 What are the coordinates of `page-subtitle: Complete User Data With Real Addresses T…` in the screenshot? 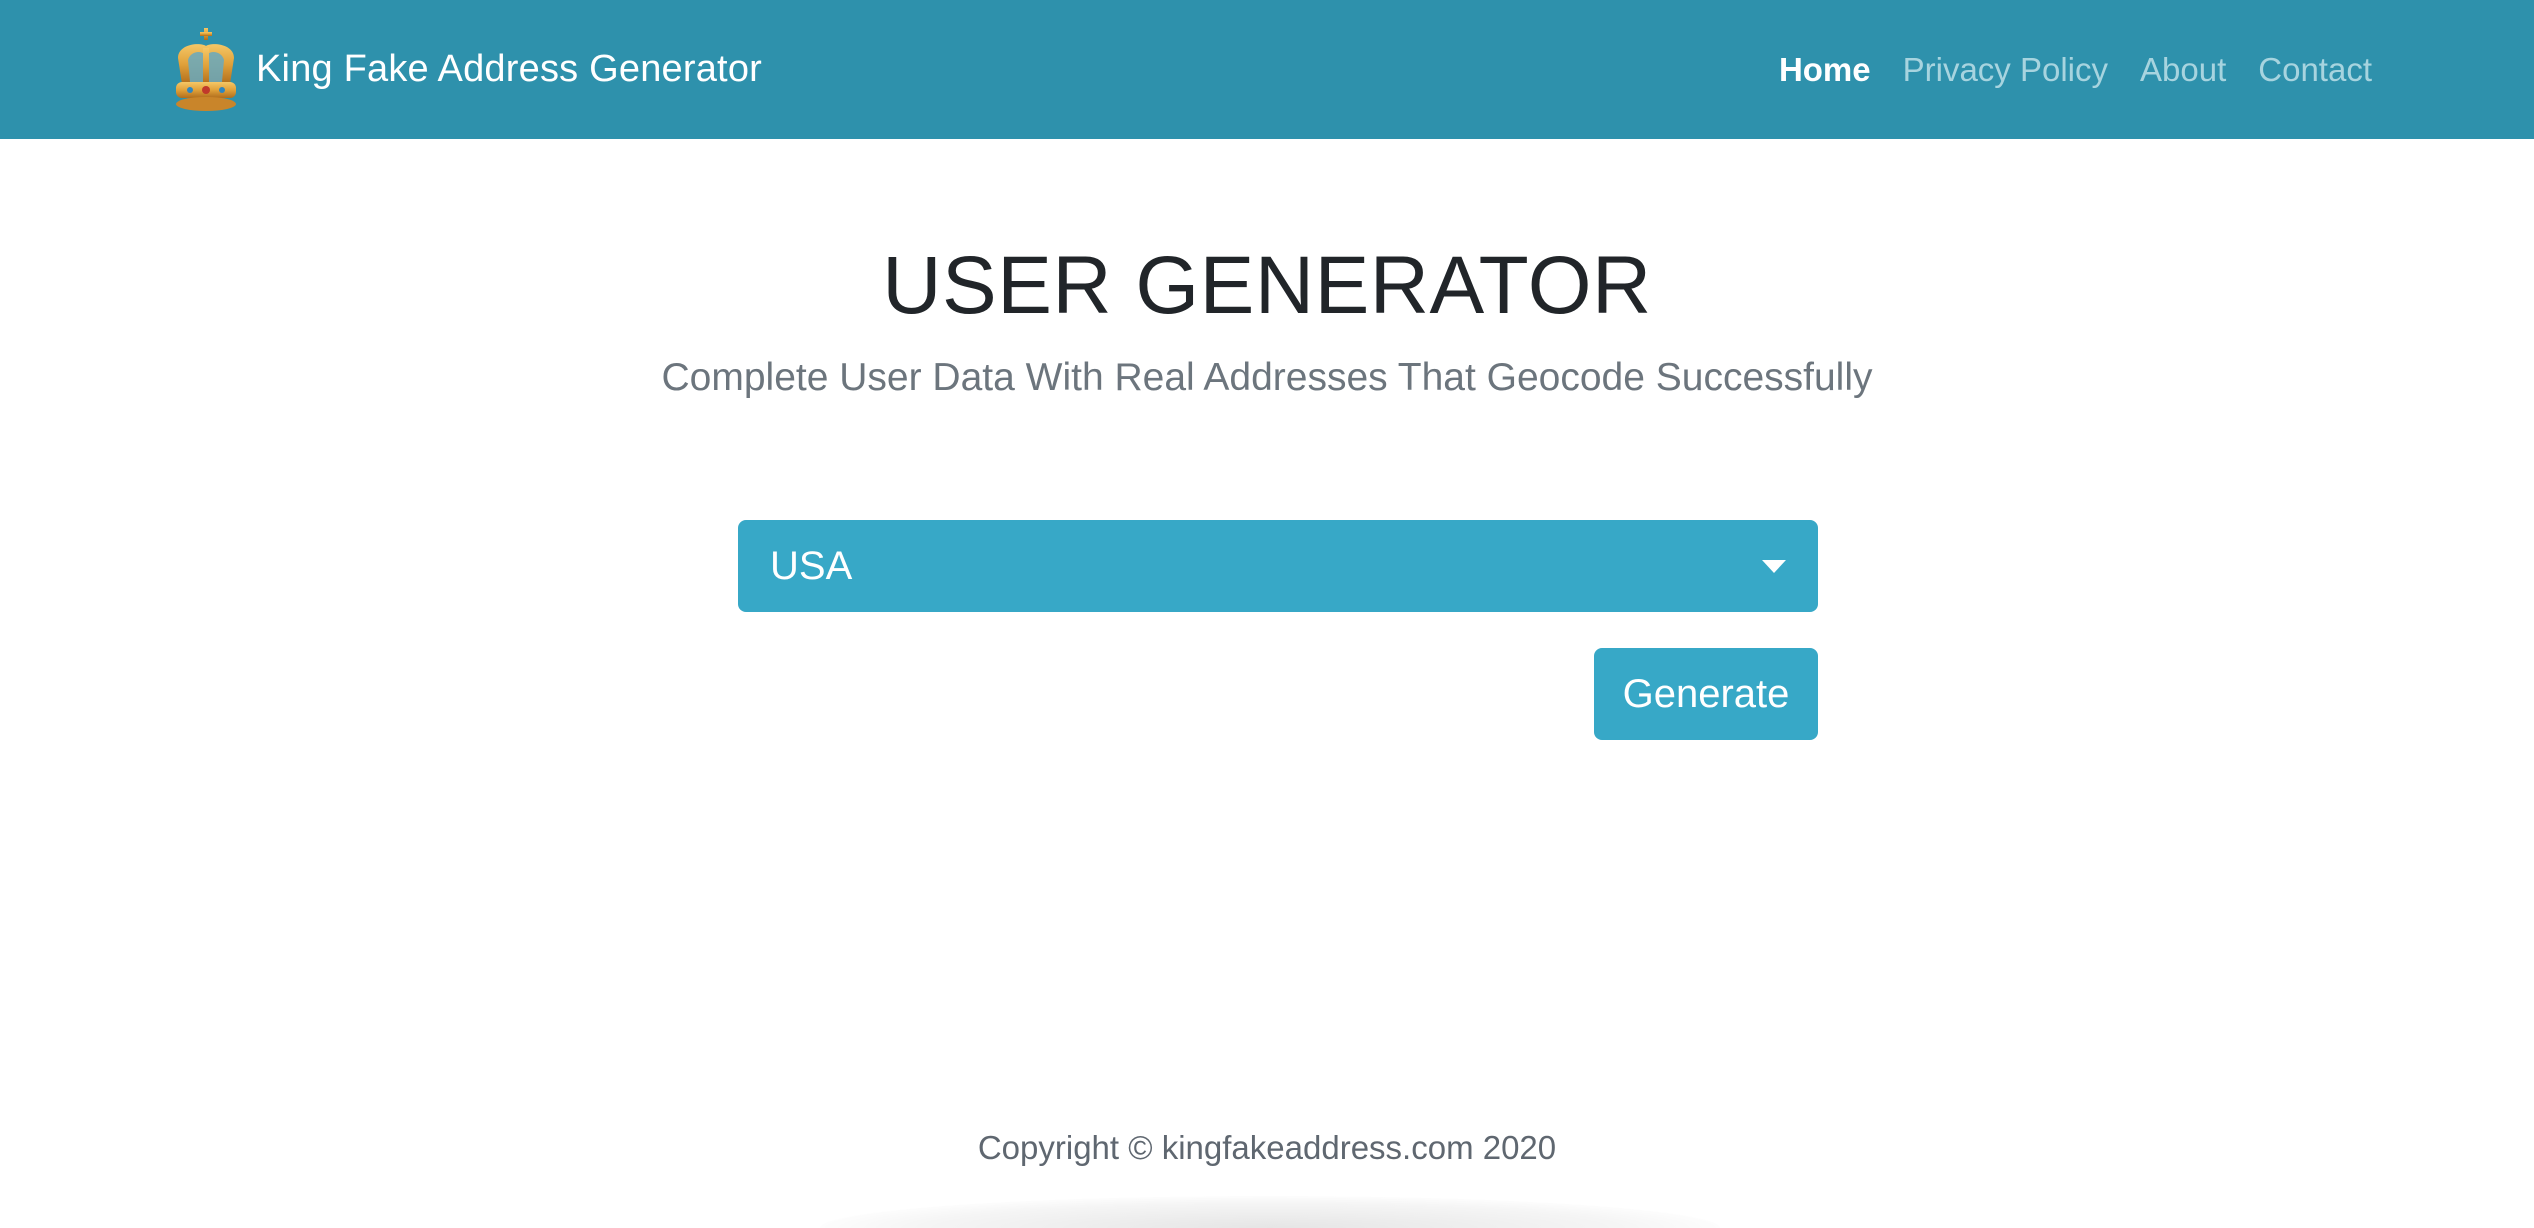 It's located at (1267, 377).